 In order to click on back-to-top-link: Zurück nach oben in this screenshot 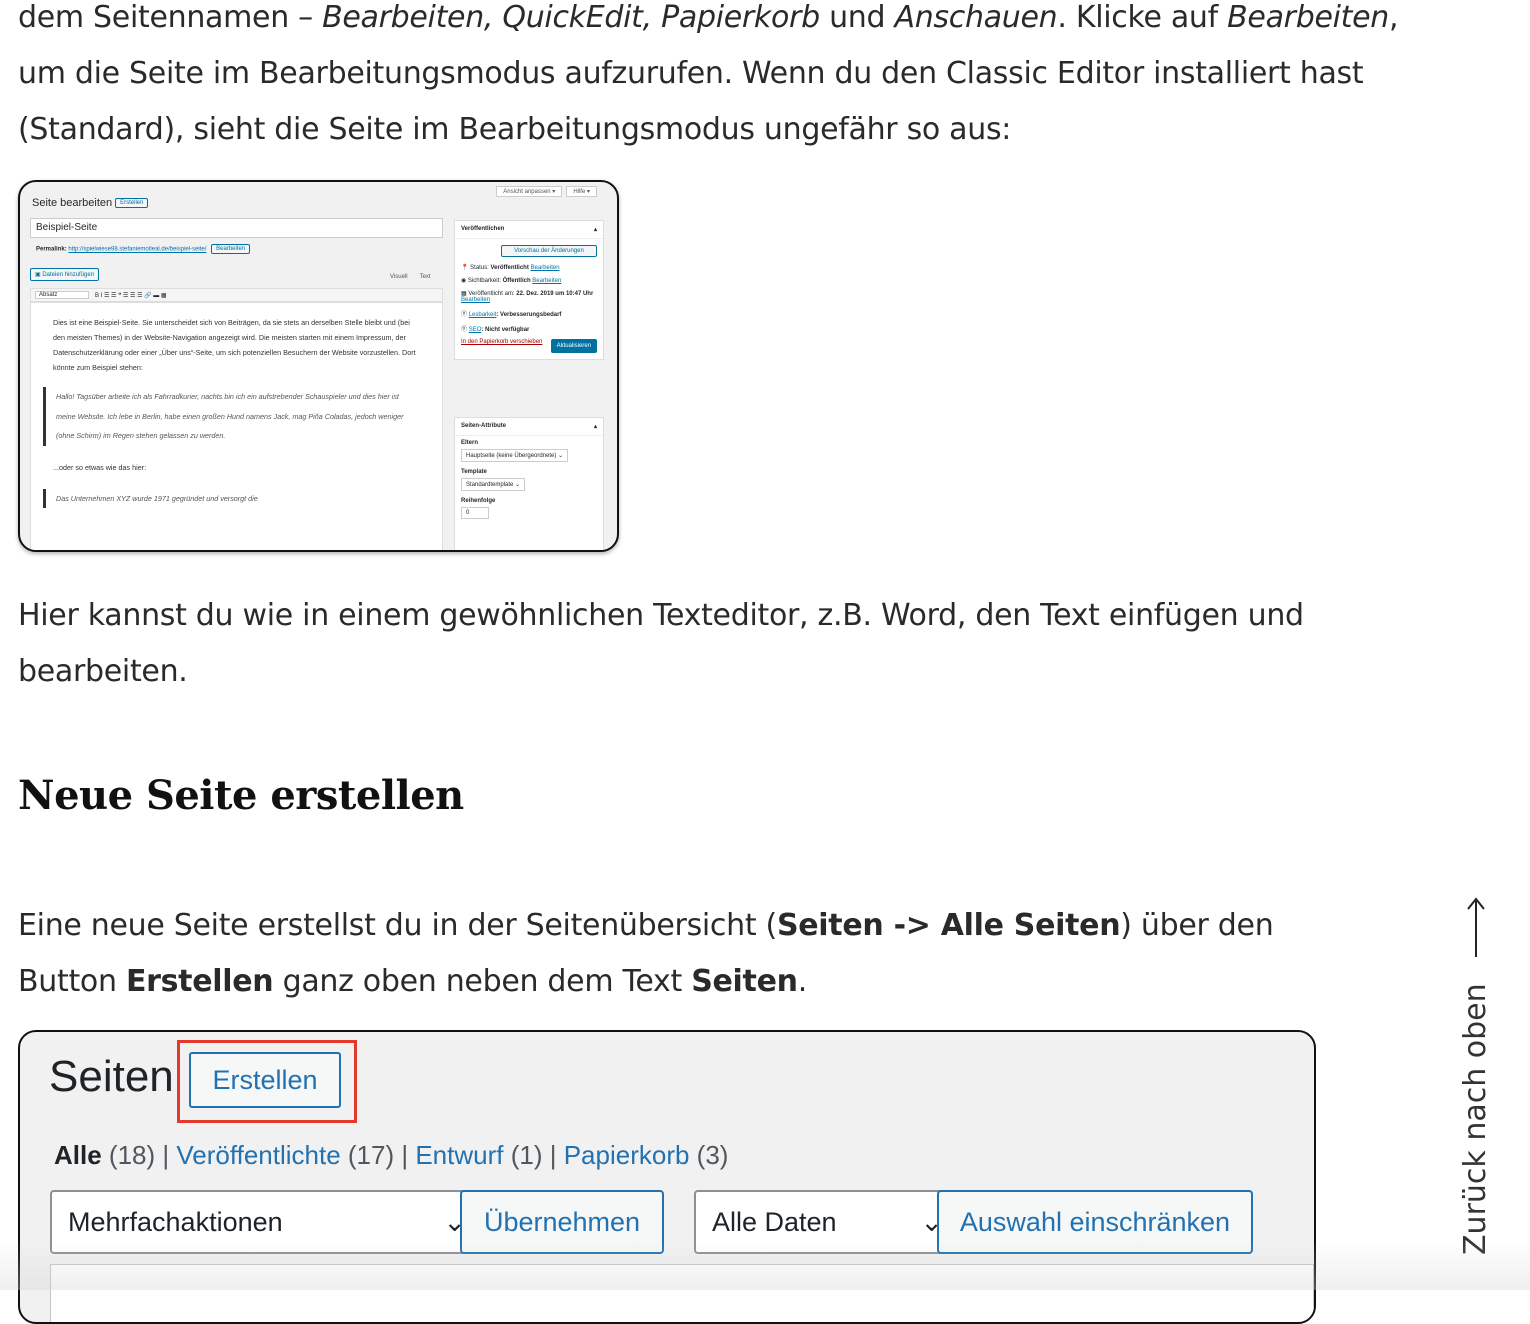, I will do `click(1476, 1075)`.